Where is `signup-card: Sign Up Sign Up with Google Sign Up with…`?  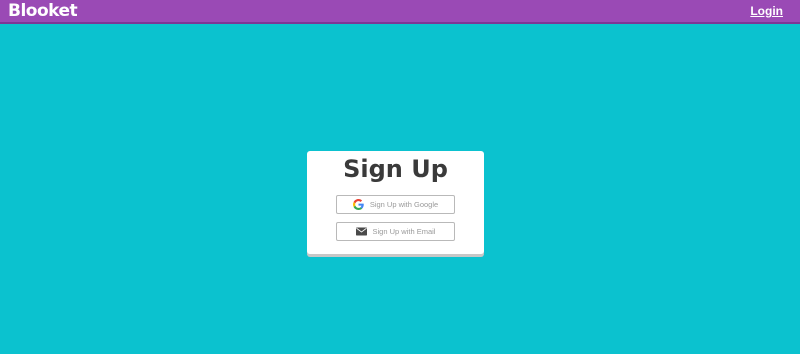 signup-card: Sign Up Sign Up with Google Sign Up with… is located at coordinates (395, 202).